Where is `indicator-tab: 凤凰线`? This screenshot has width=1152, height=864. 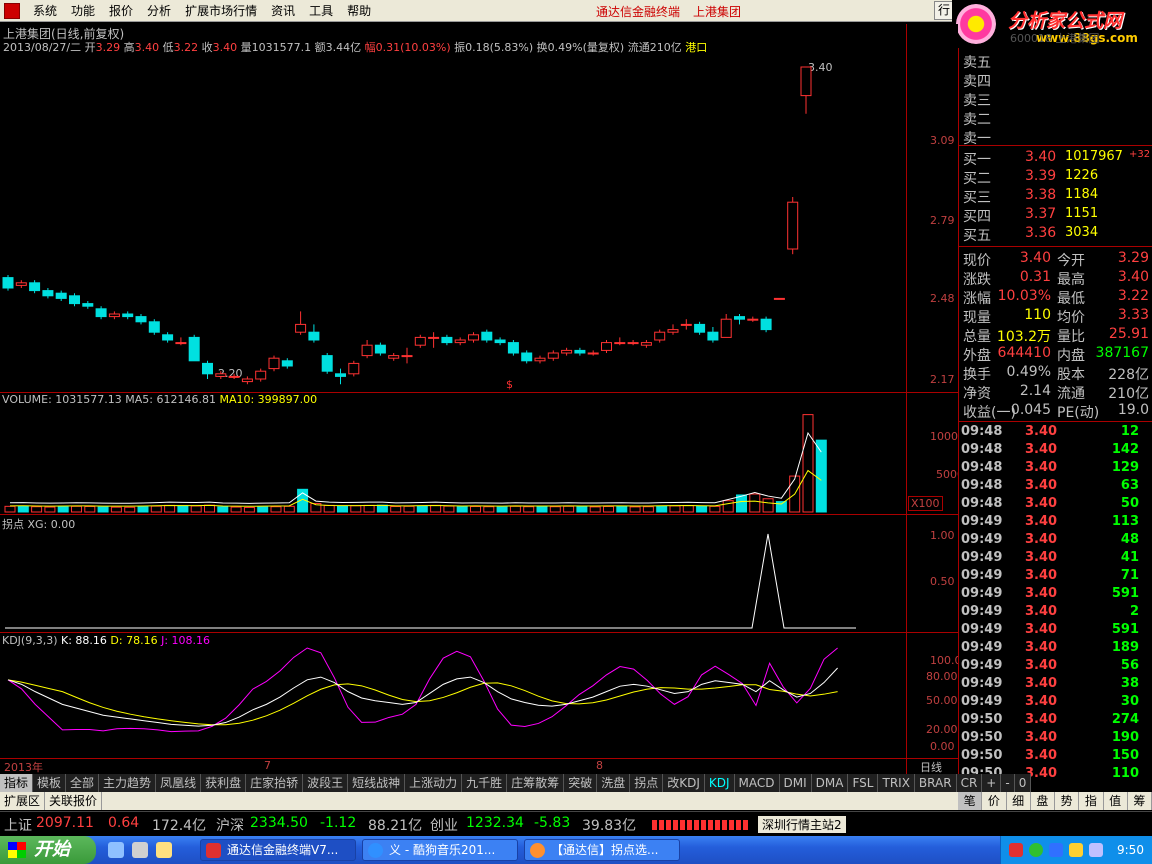 indicator-tab: 凤凰线 is located at coordinates (179, 783).